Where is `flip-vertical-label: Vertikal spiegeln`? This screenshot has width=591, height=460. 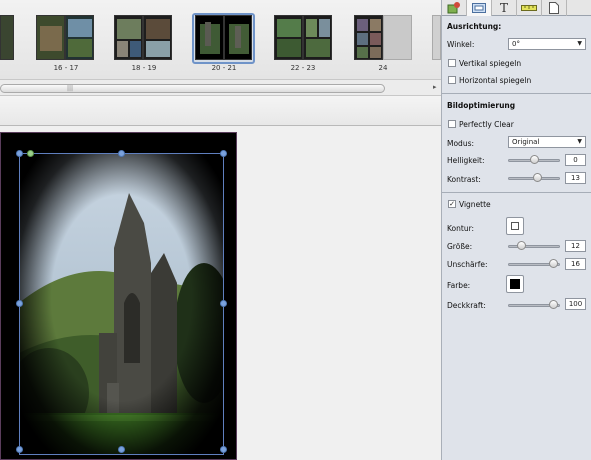
flip-vertical-label: Vertikal spiegeln is located at coordinates (490, 63).